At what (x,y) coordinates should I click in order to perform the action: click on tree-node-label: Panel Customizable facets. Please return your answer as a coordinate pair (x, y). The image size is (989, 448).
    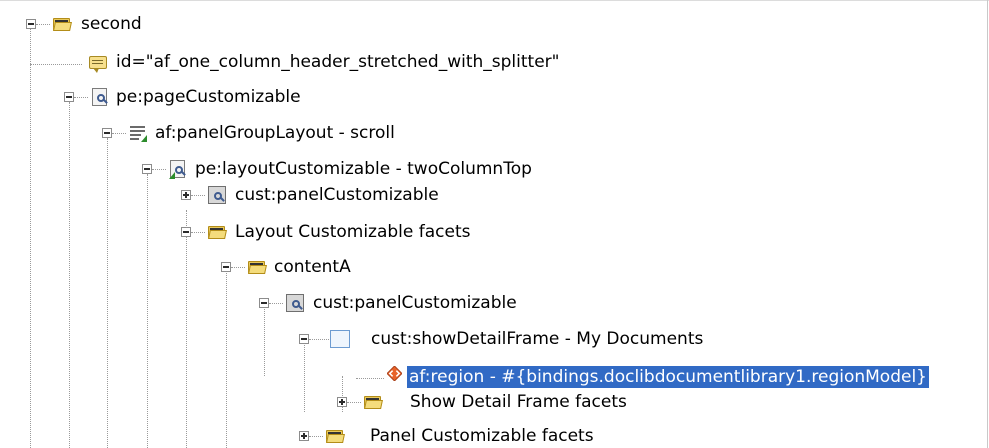
    Looking at the image, I should click on (482, 436).